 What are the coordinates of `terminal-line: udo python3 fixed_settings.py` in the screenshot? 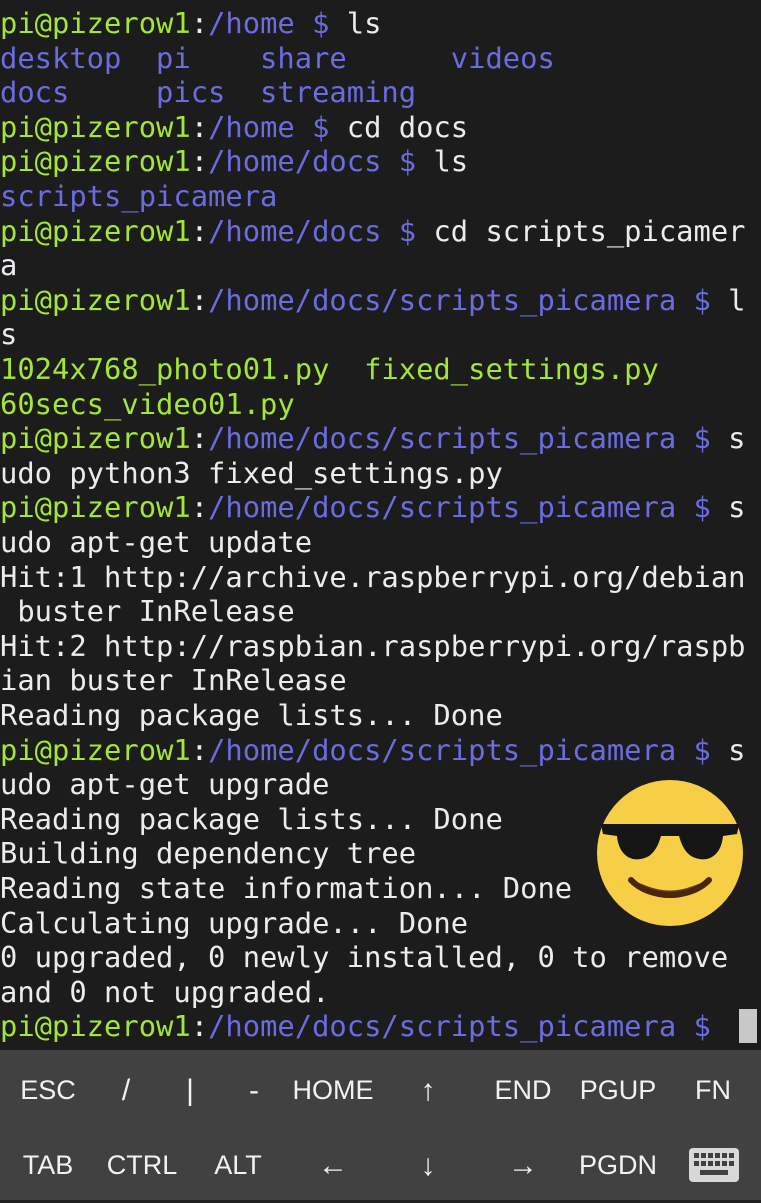 It's located at (251, 473).